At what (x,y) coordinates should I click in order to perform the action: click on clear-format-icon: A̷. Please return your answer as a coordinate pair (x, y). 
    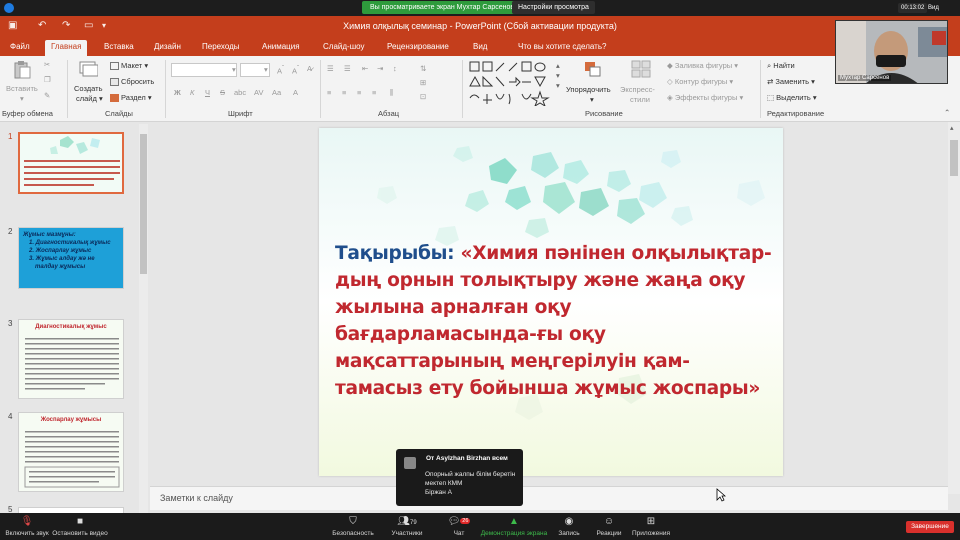
    Looking at the image, I should click on (309, 69).